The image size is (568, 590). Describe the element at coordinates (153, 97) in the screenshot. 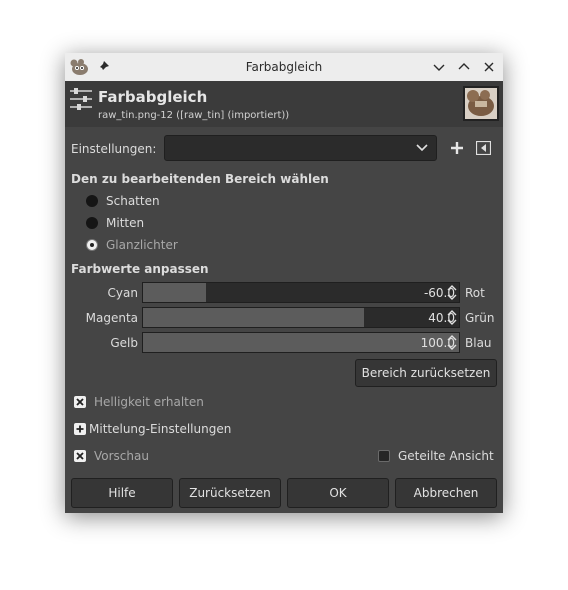

I see `dialog-heading: Farbabgleich` at that location.